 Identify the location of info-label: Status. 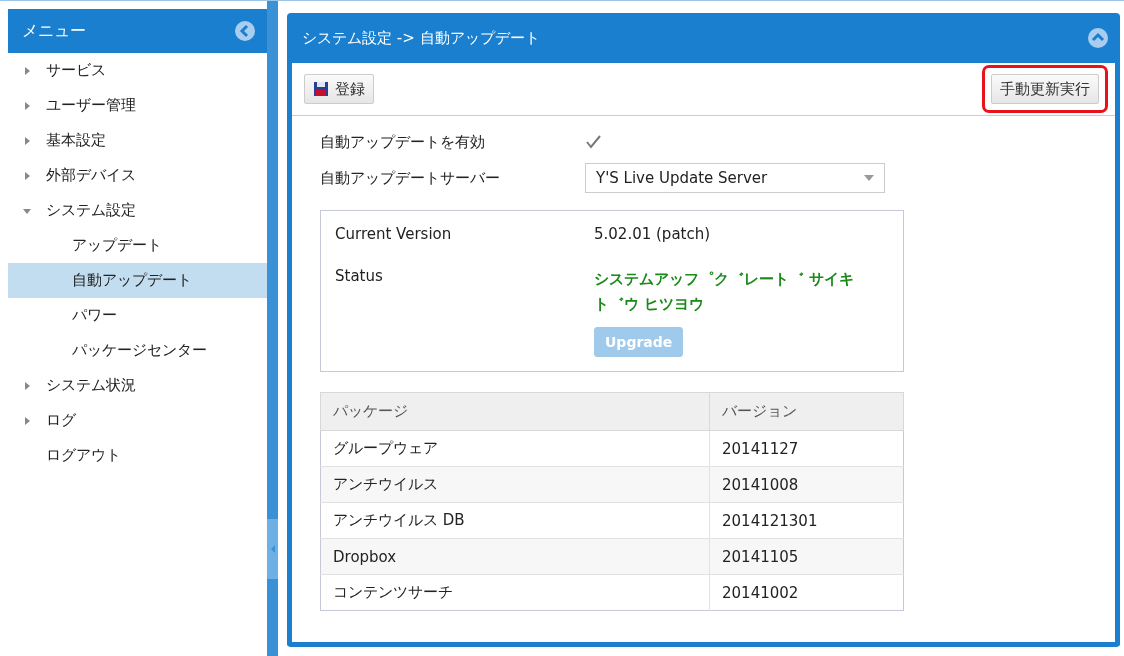
(359, 277).